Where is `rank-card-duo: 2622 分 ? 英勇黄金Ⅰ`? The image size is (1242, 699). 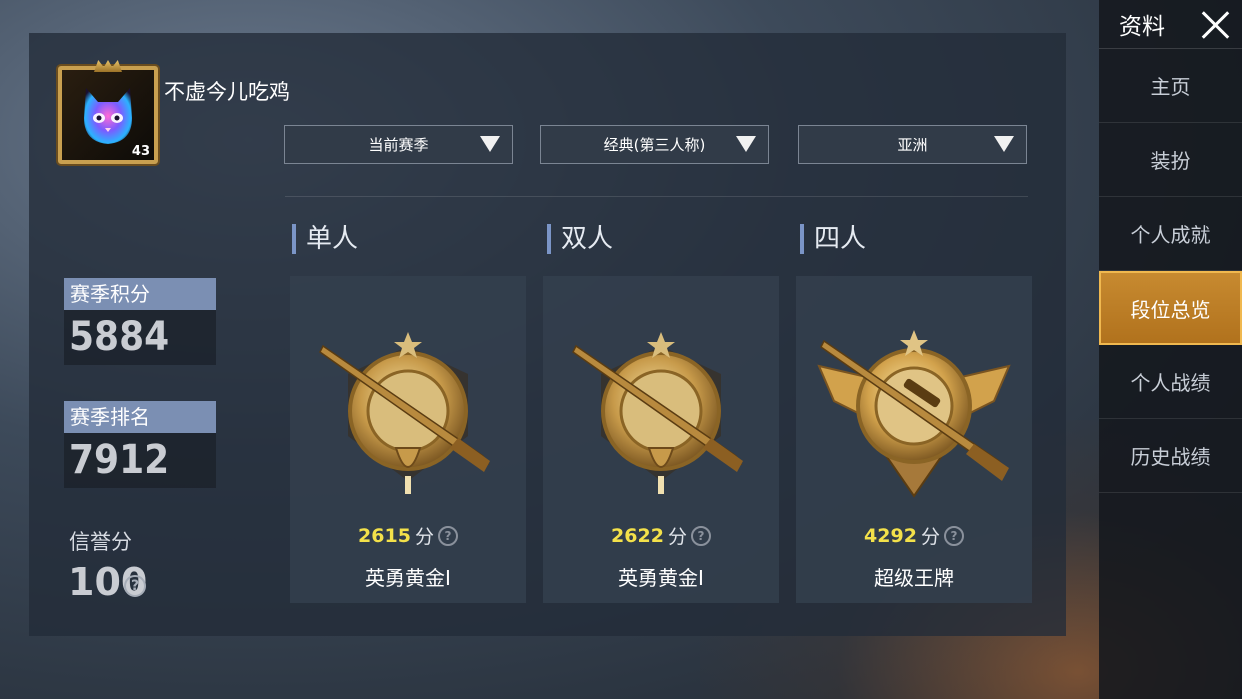
rank-card-duo: 2622 分 ? 英勇黄金Ⅰ is located at coordinates (661, 439).